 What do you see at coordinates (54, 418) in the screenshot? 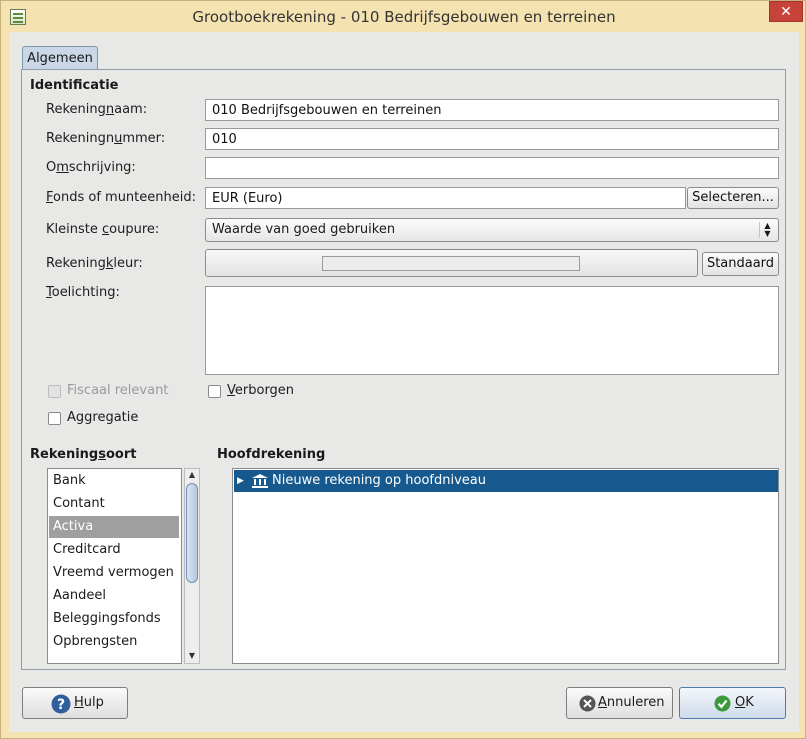
I see `aggregatie-checkbox` at bounding box center [54, 418].